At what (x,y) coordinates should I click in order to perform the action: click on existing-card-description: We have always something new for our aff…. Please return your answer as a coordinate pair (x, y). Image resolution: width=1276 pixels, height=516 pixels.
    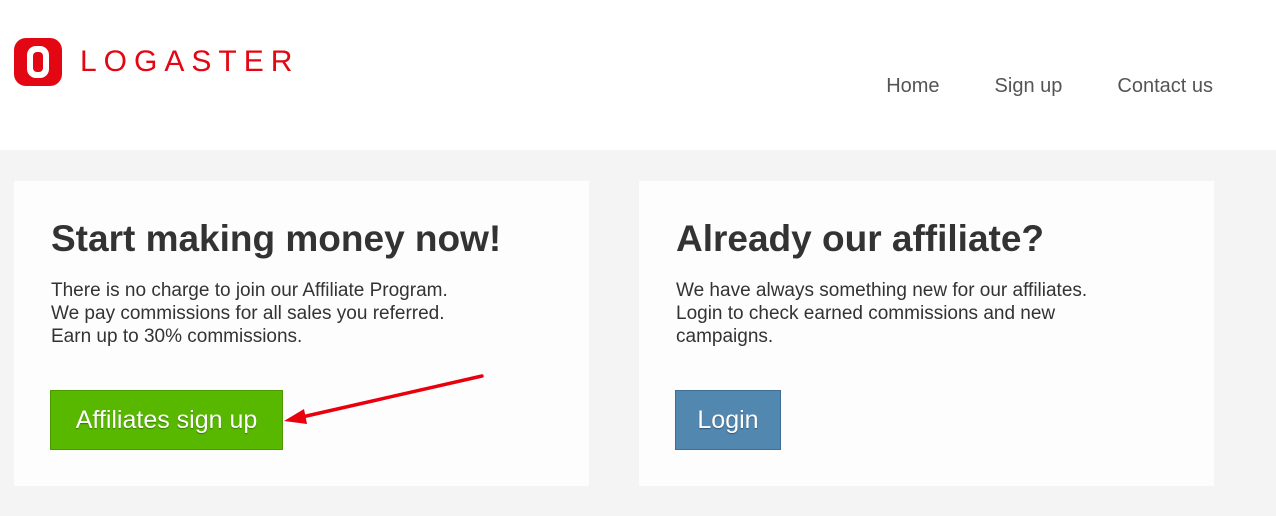
    Looking at the image, I should click on (927, 313).